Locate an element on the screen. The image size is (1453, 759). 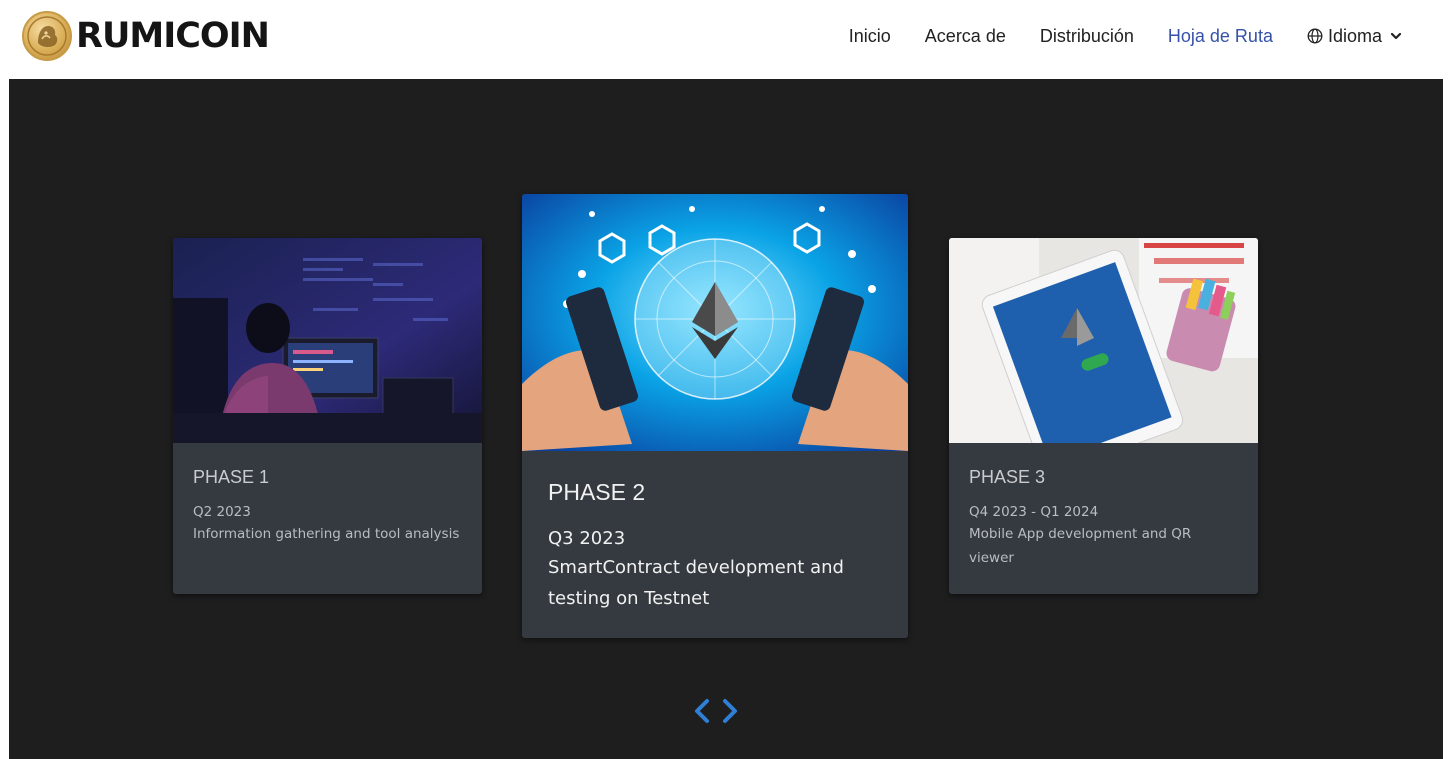
card-phase-title: PHASE 1 is located at coordinates (231, 477).